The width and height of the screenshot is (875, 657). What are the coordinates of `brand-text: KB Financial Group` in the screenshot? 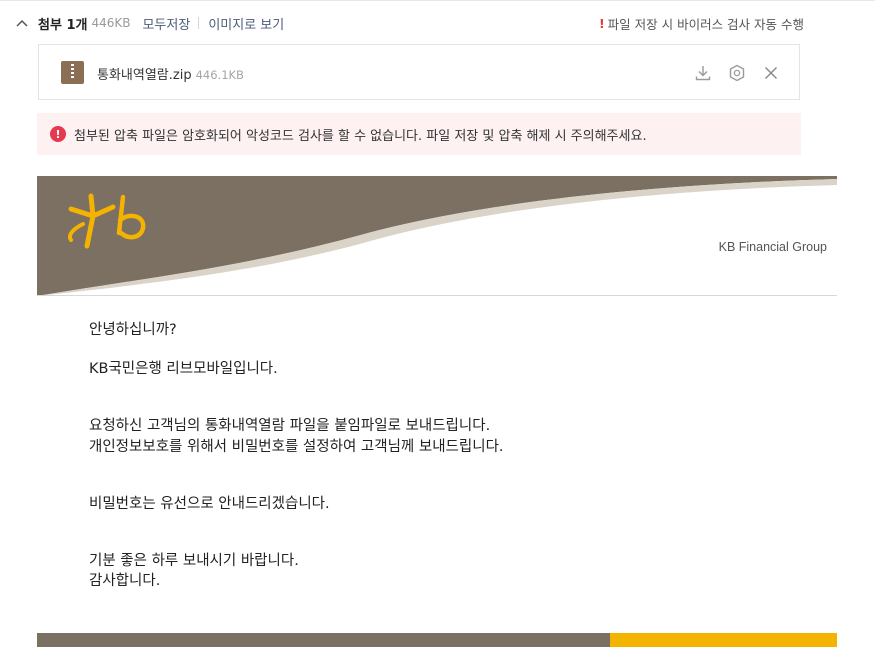 It's located at (773, 247).